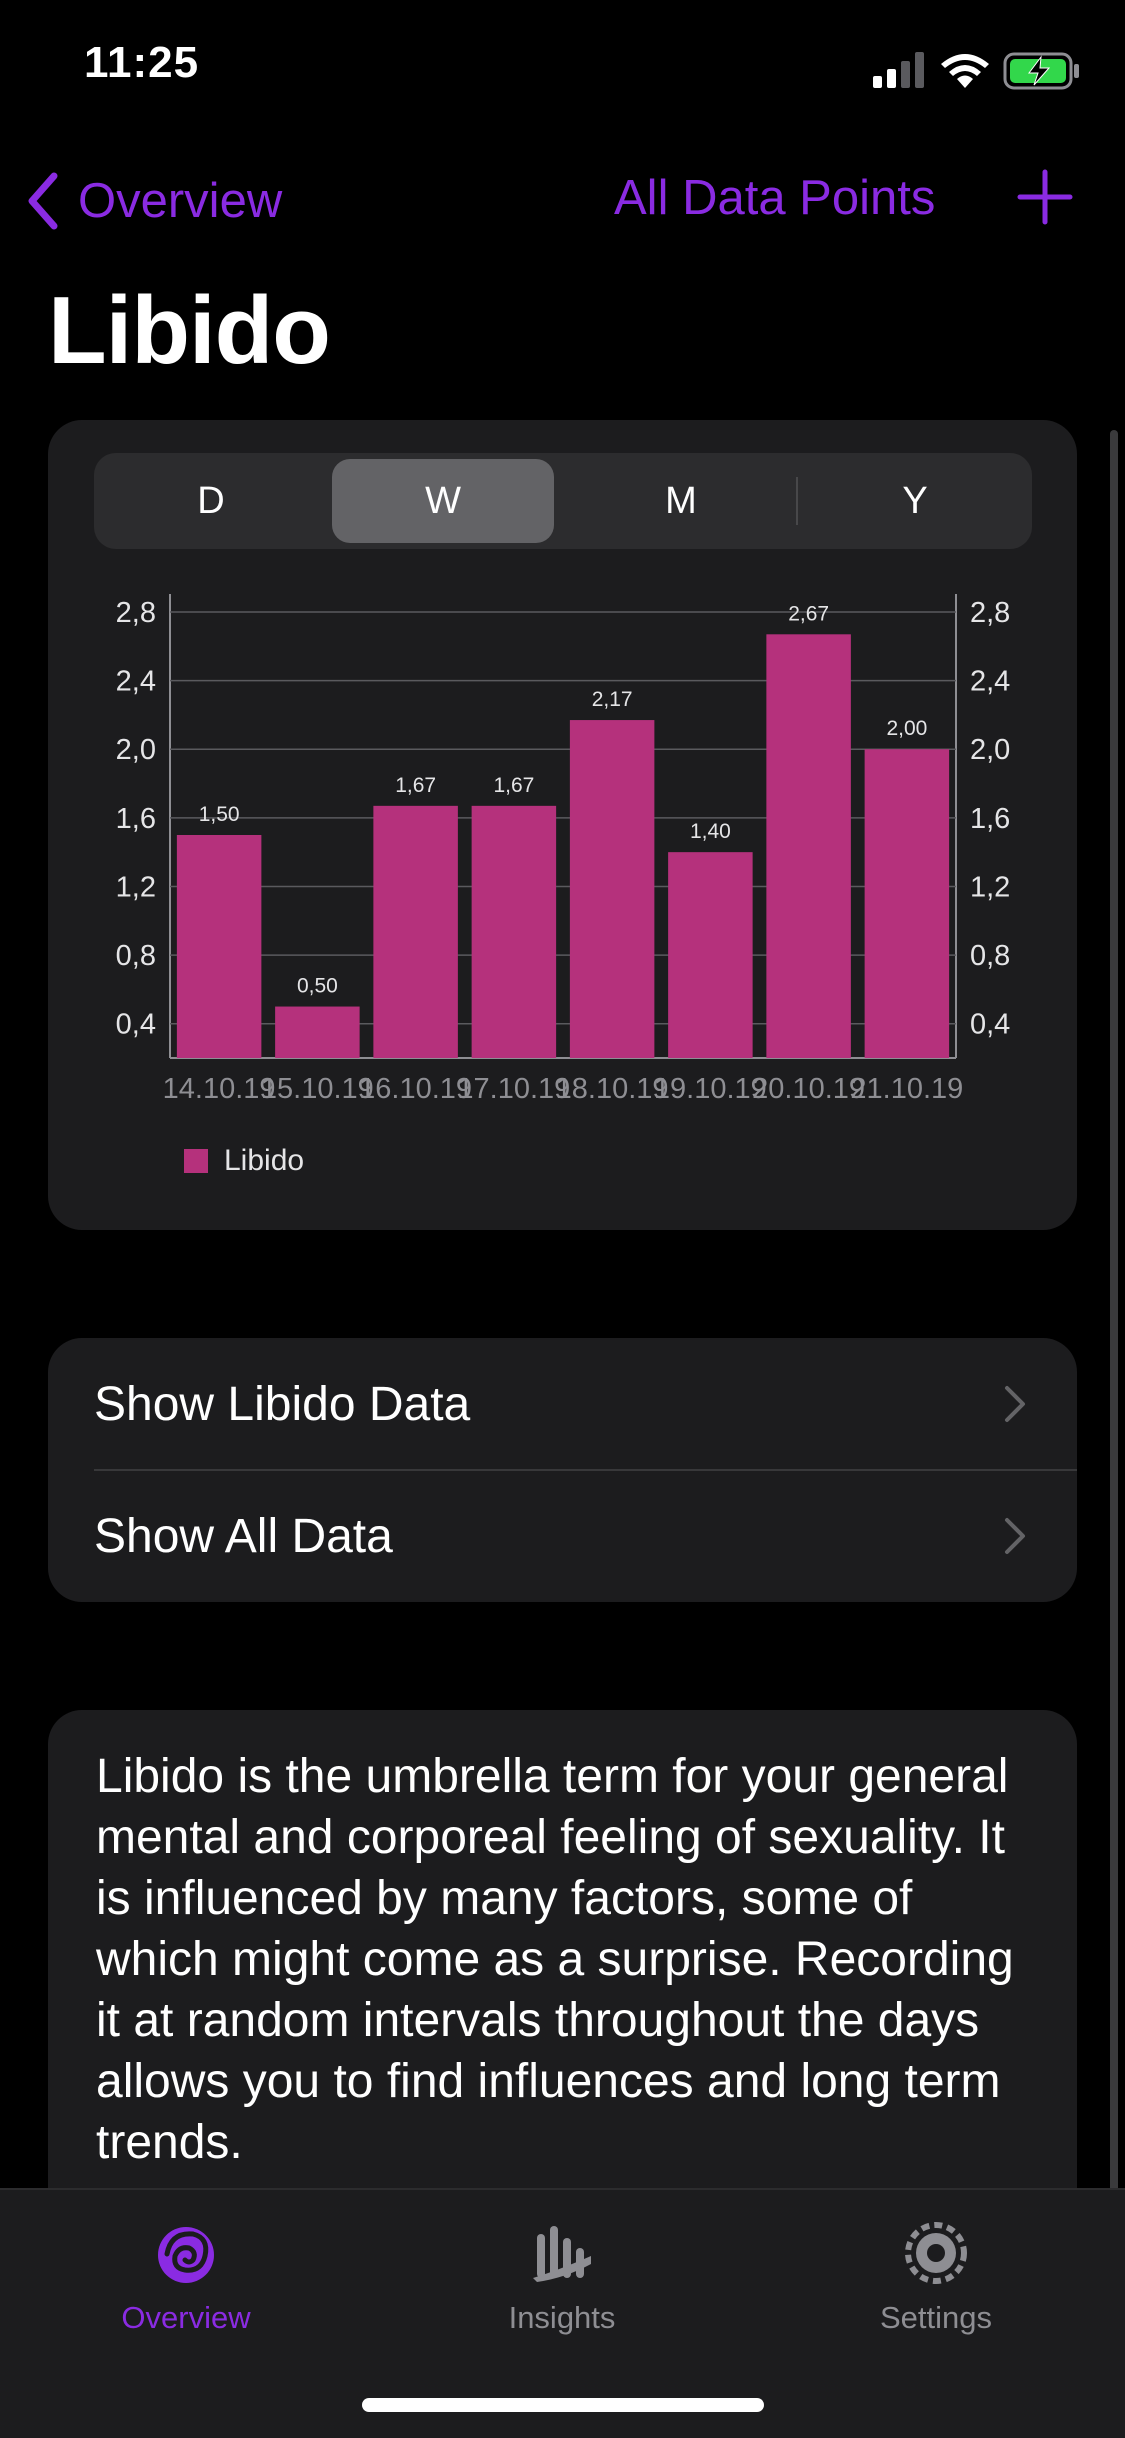 The width and height of the screenshot is (1125, 2438). What do you see at coordinates (915, 501) in the screenshot?
I see `segment-year: Y` at bounding box center [915, 501].